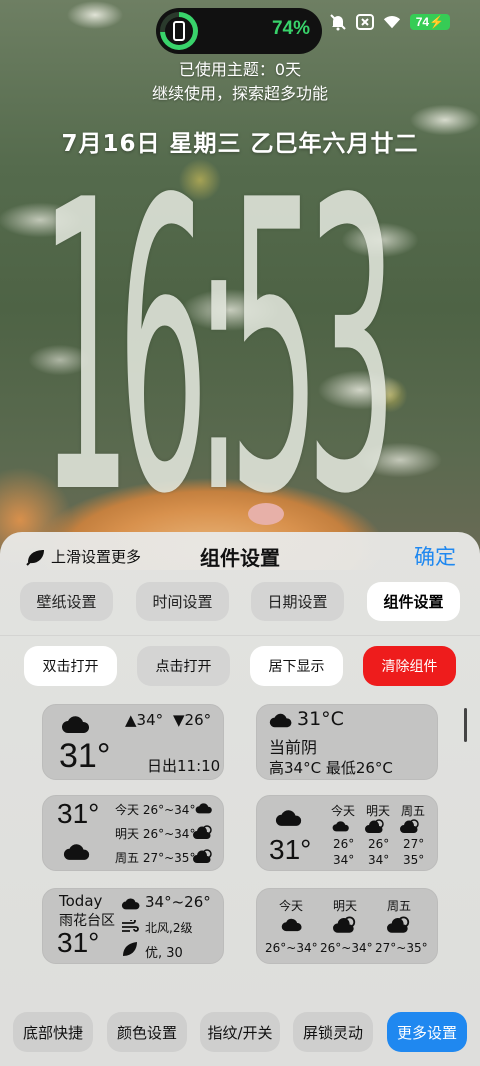 Image resolution: width=480 pixels, height=1066 pixels. I want to click on tab-wallpaper: 壁纸设置, so click(66, 601).